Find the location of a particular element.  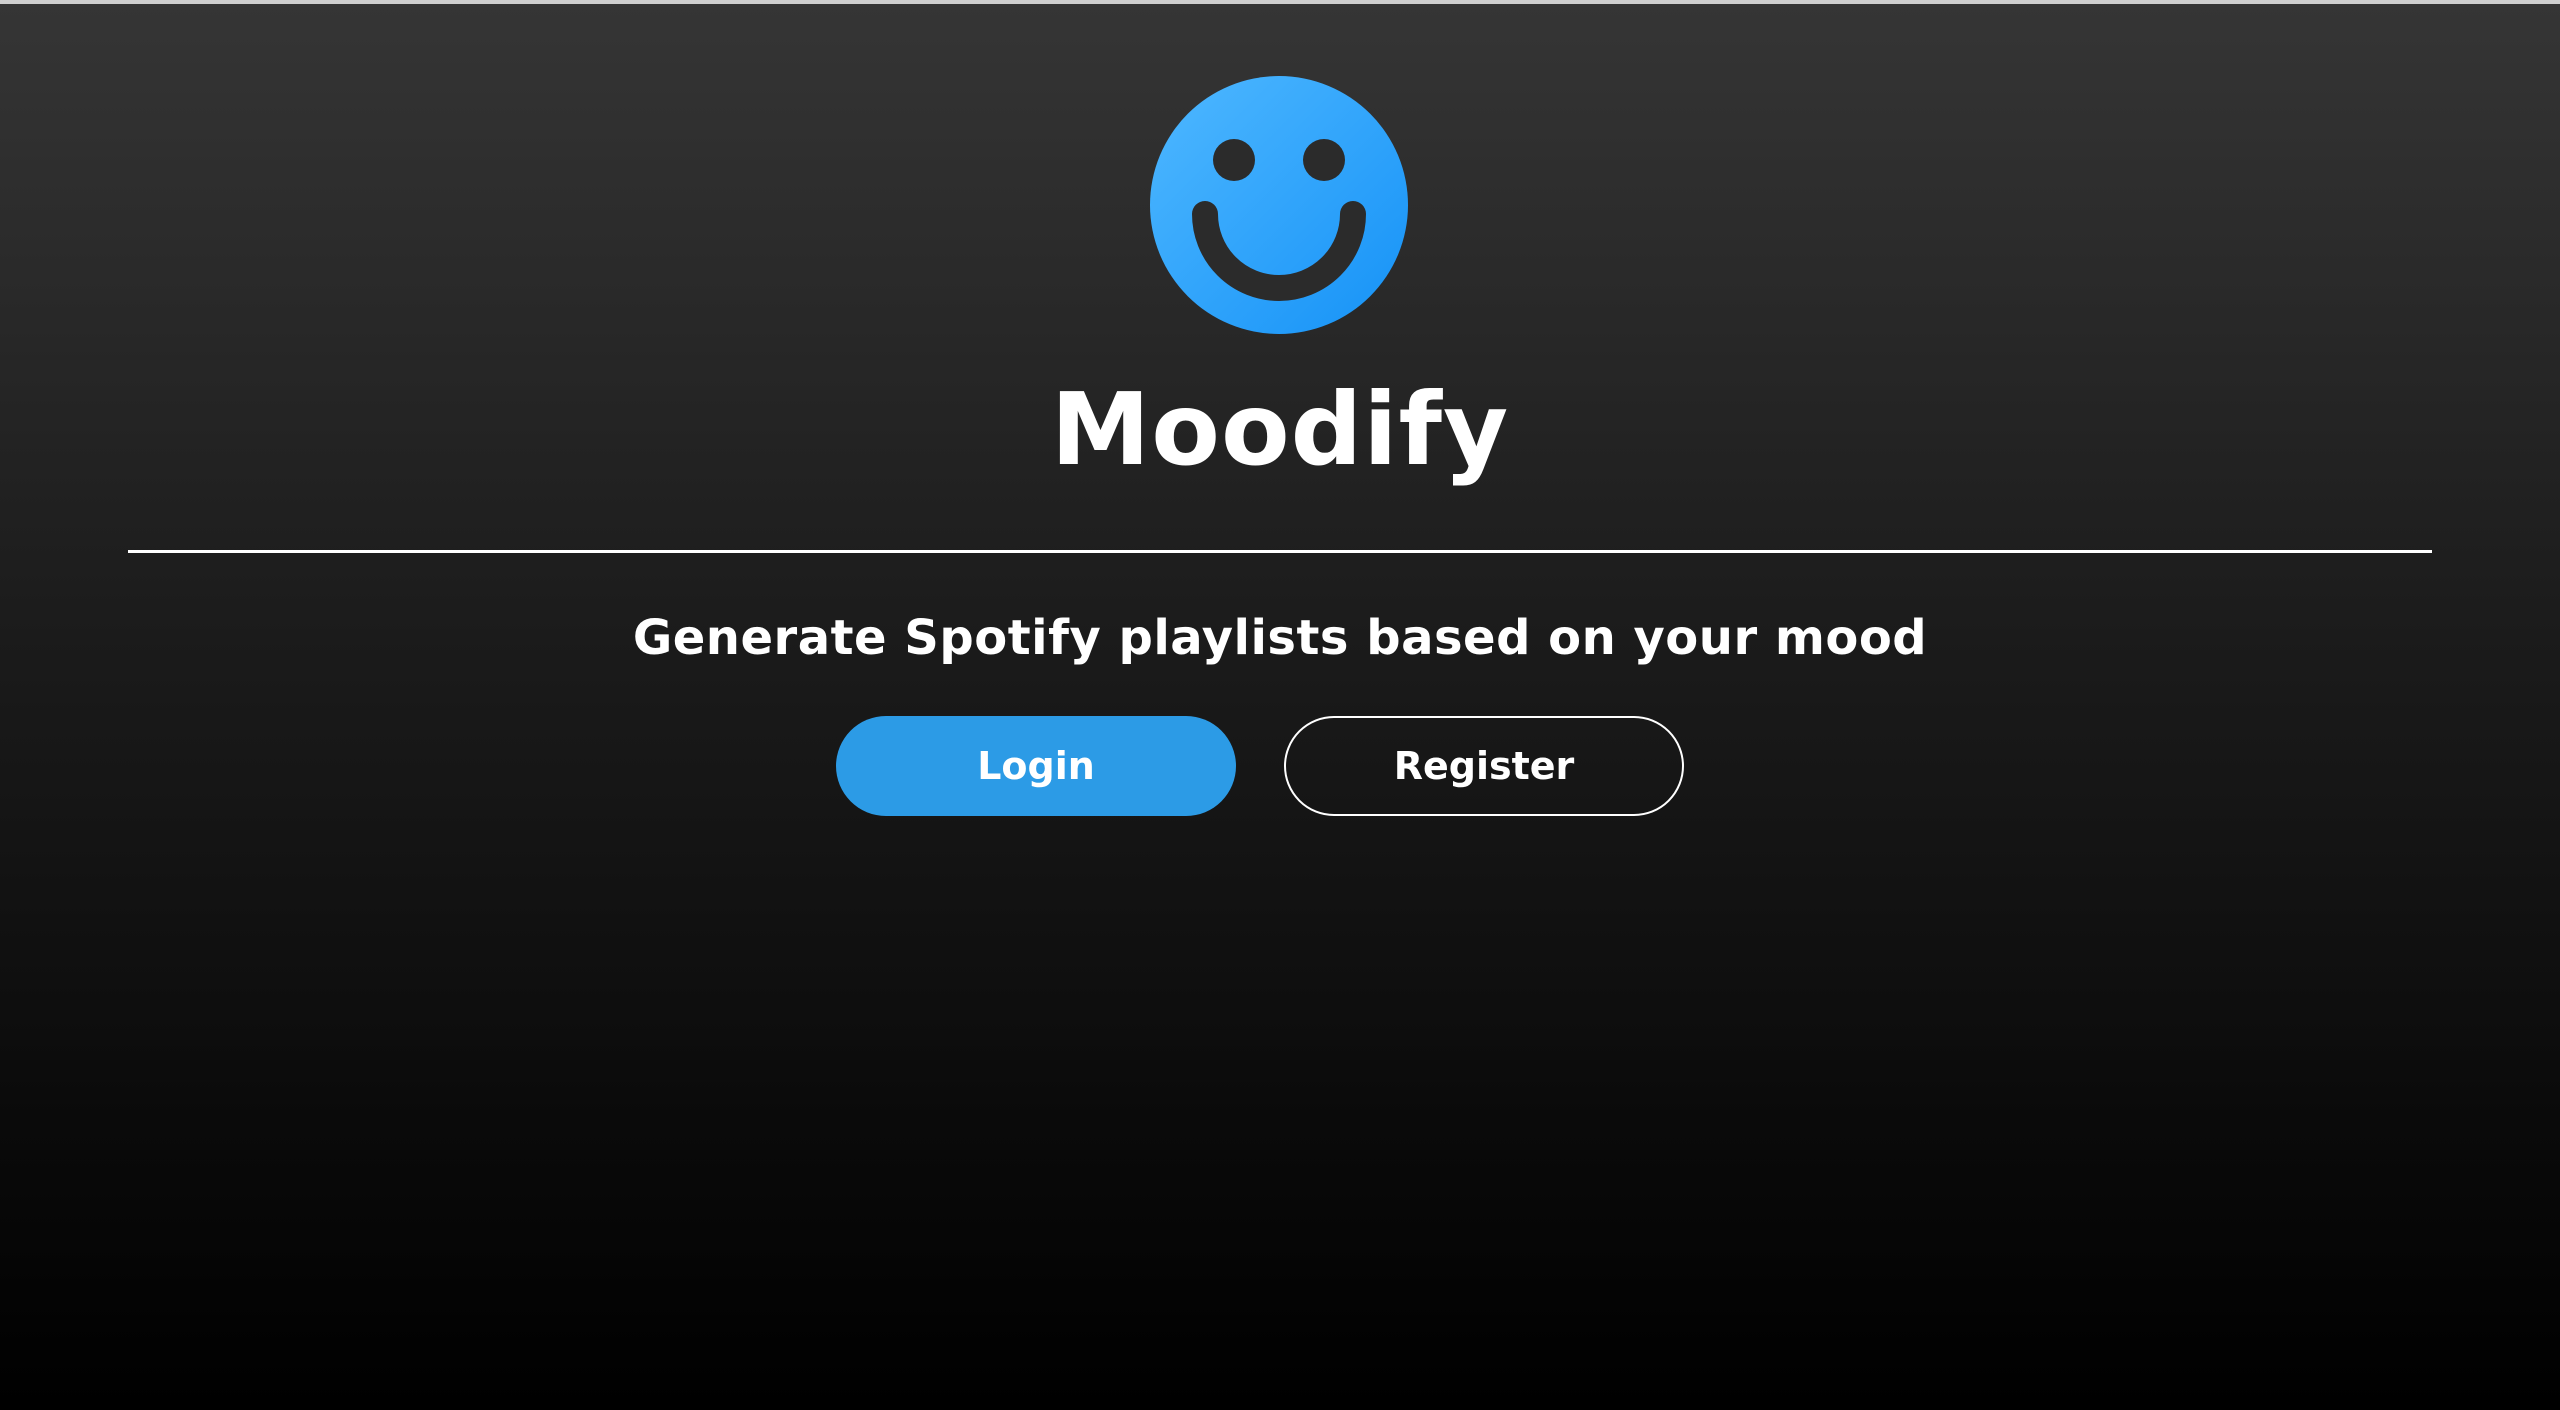

app-title: Moodify is located at coordinates (1280, 429).